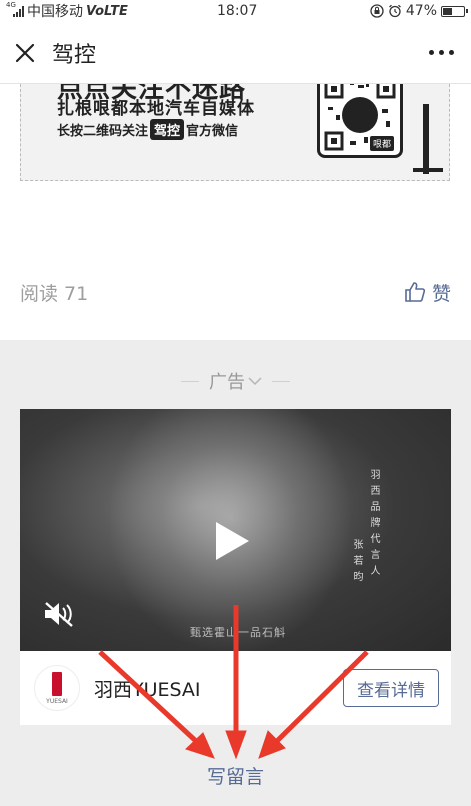 Image resolution: width=471 pixels, height=806 pixels. I want to click on banner-hint-suffix: 官方微信, so click(212, 131).